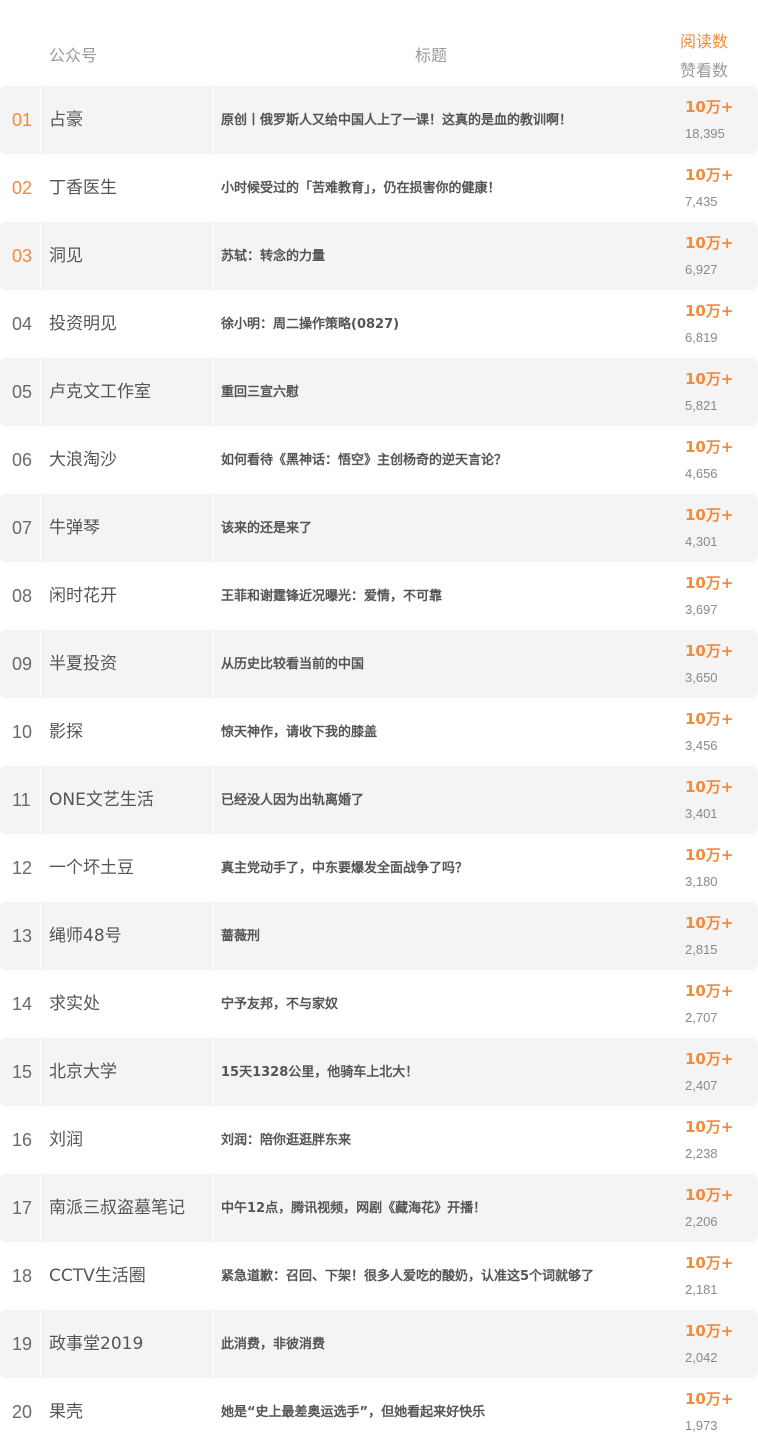 Image resolution: width=758 pixels, height=1446 pixels. I want to click on table-row: 13 绳师48号 蔷薇刑 10万+ 2,815, so click(379, 936).